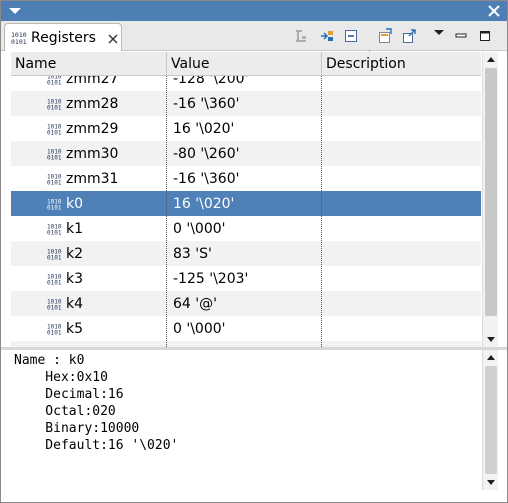 This screenshot has height=503, width=508. I want to click on register-value: -125 '\203', so click(210, 279).